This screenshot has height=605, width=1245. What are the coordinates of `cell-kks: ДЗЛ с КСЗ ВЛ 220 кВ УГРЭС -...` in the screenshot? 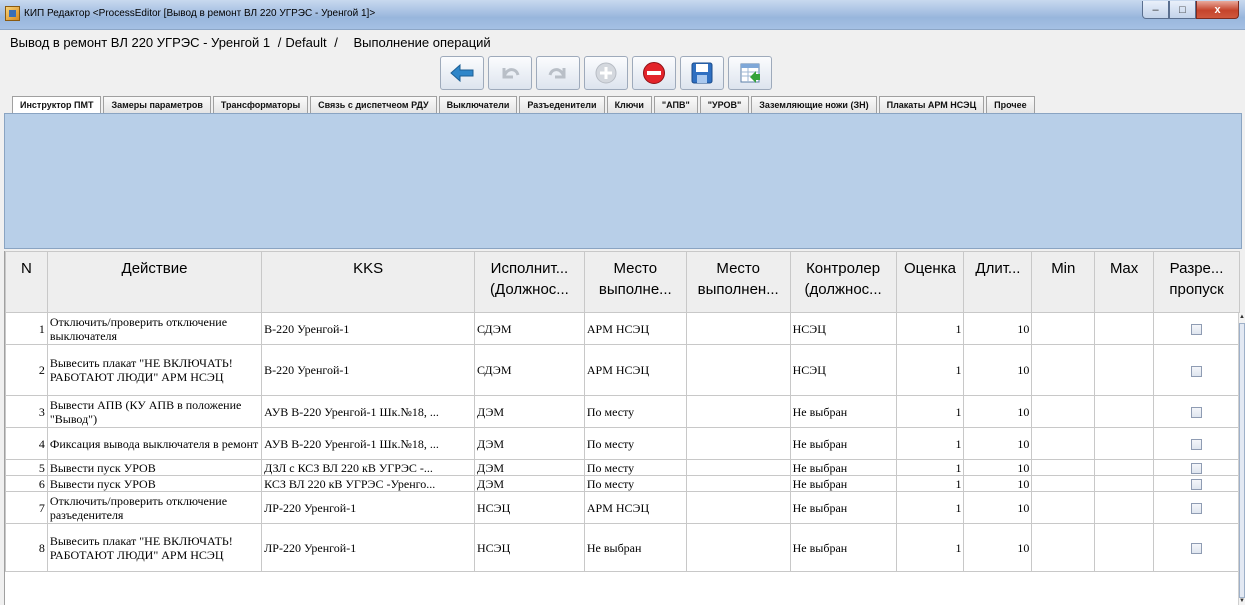 It's located at (368, 467).